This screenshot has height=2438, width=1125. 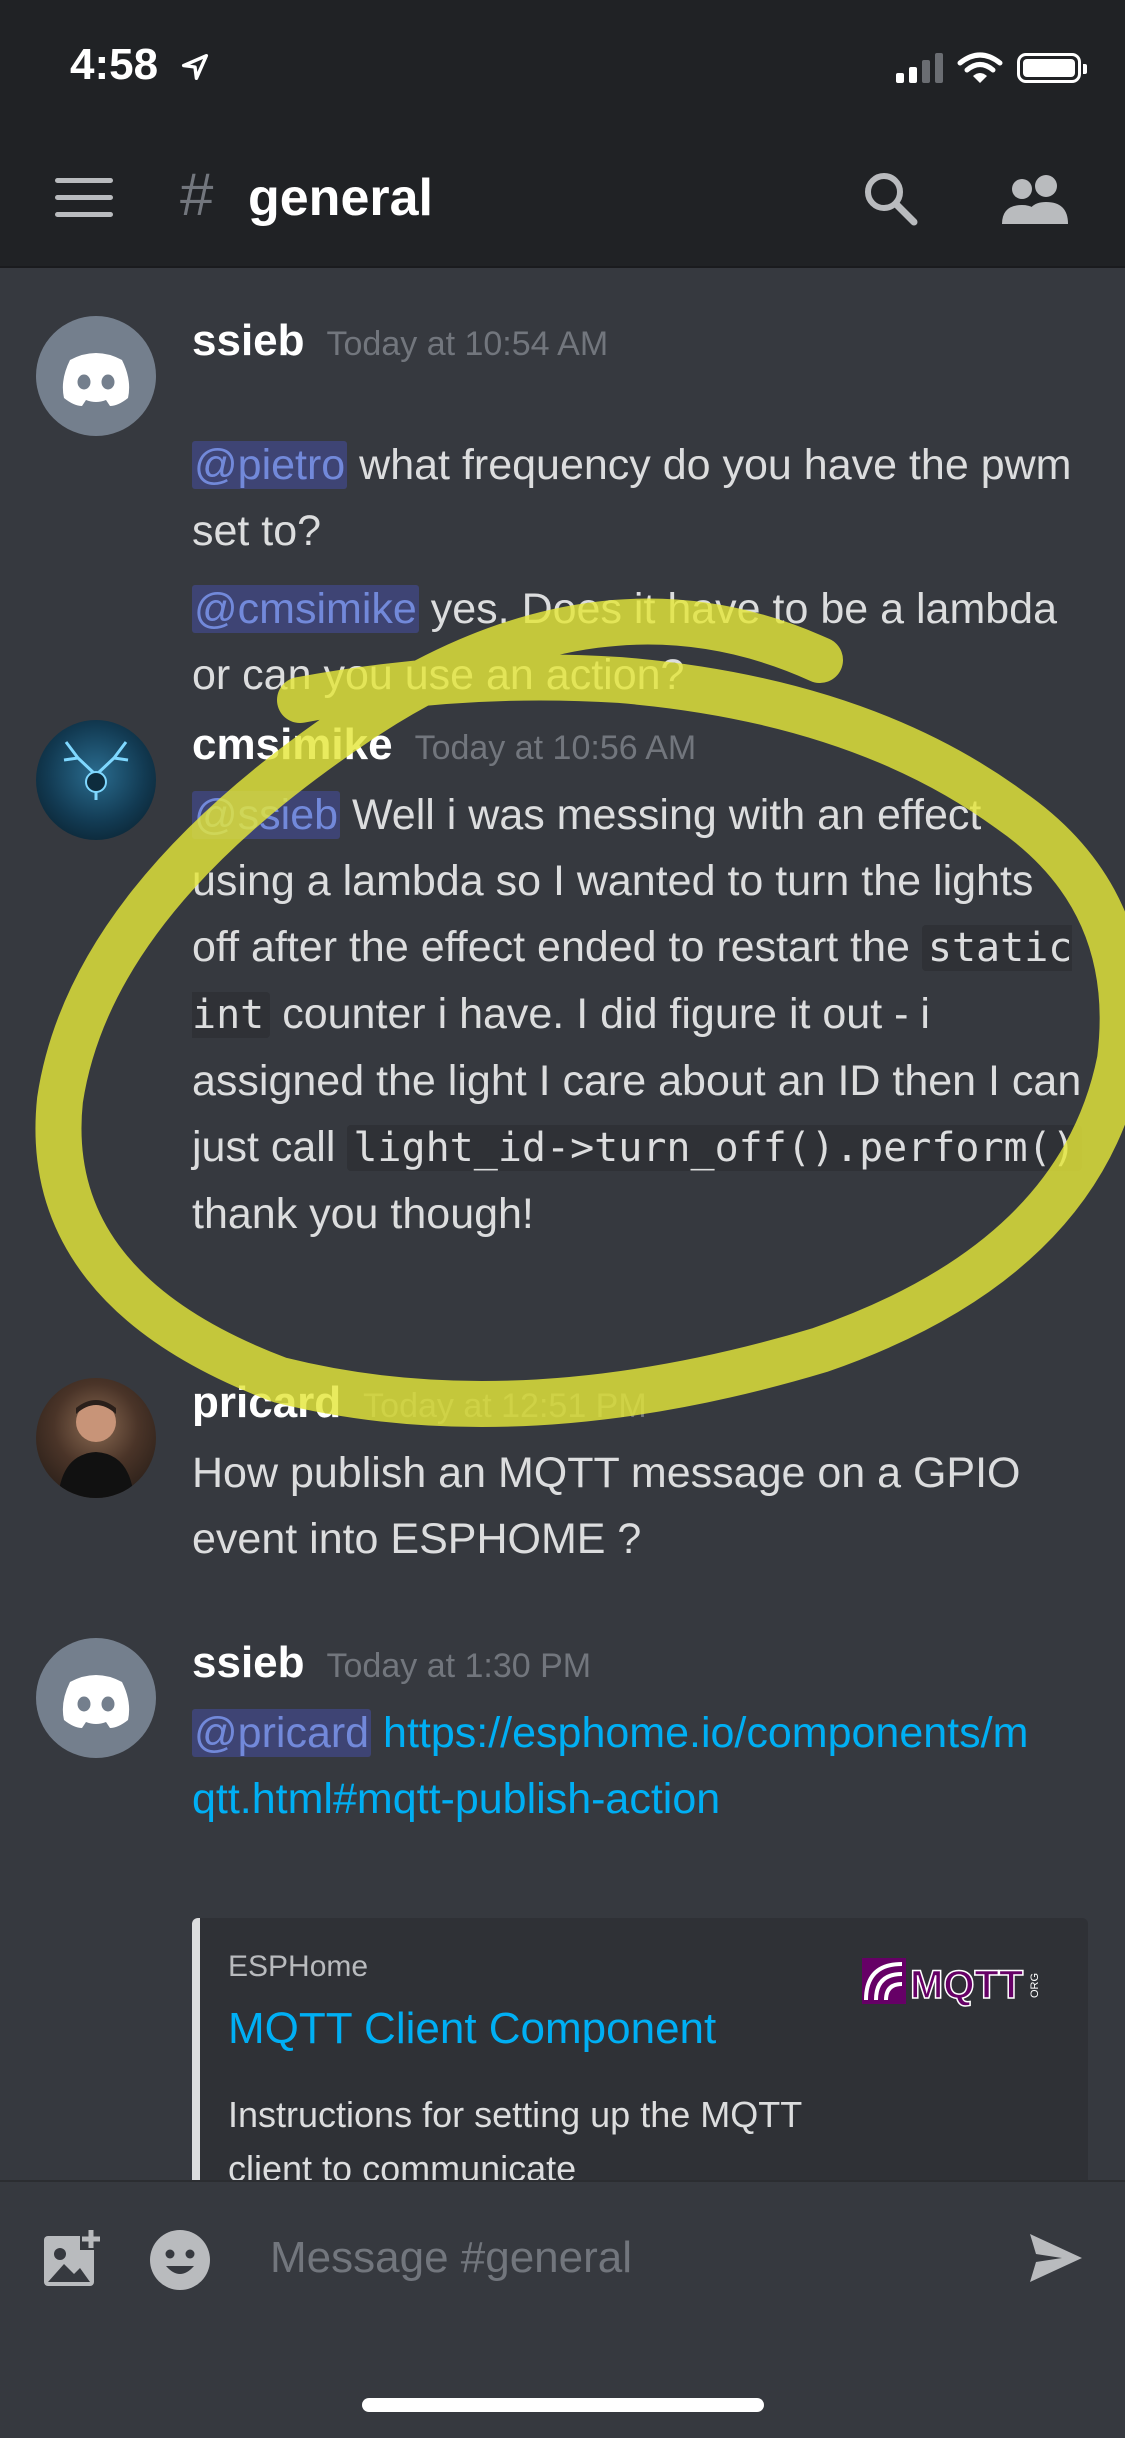 I want to click on message-text-span: thank you though!, so click(x=363, y=1214).